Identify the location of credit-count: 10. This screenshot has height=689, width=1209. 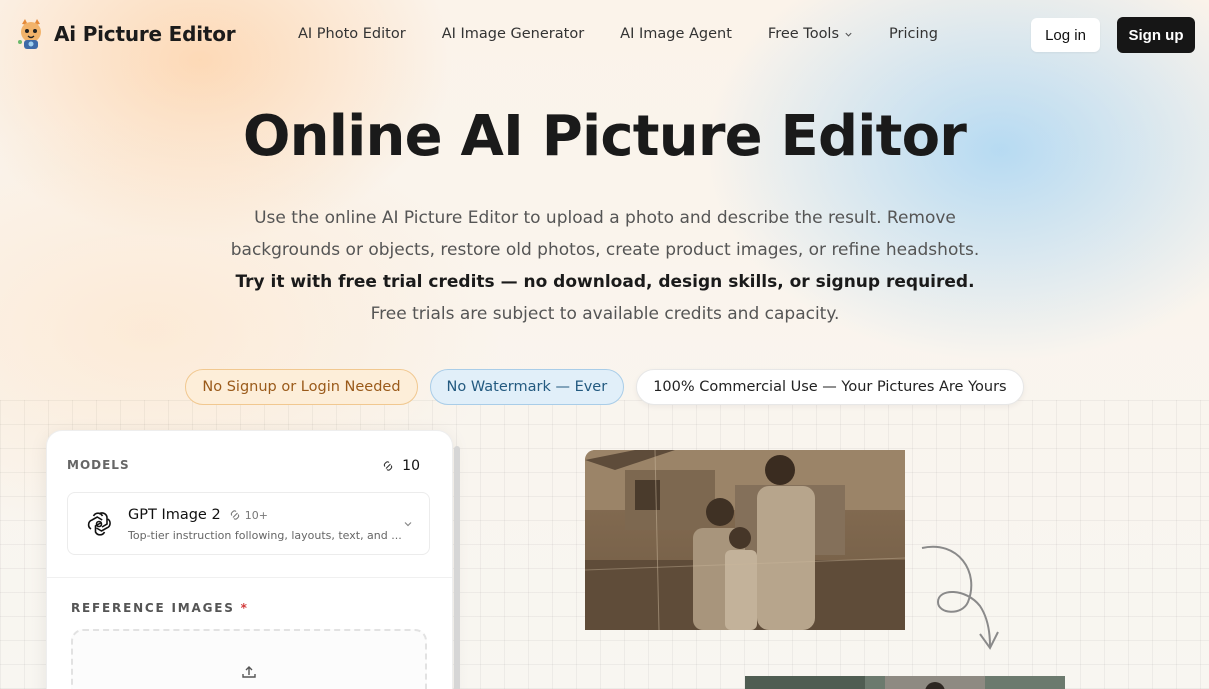
(411, 466).